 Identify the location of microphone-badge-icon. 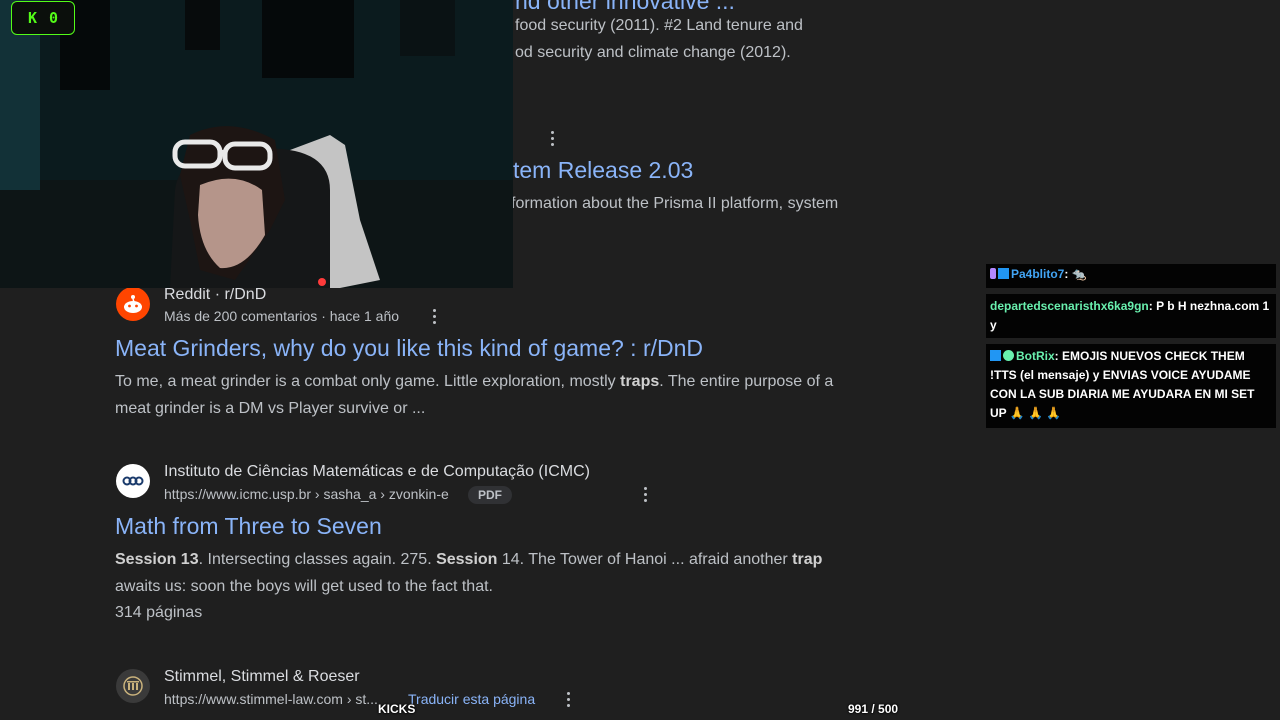
(993, 273).